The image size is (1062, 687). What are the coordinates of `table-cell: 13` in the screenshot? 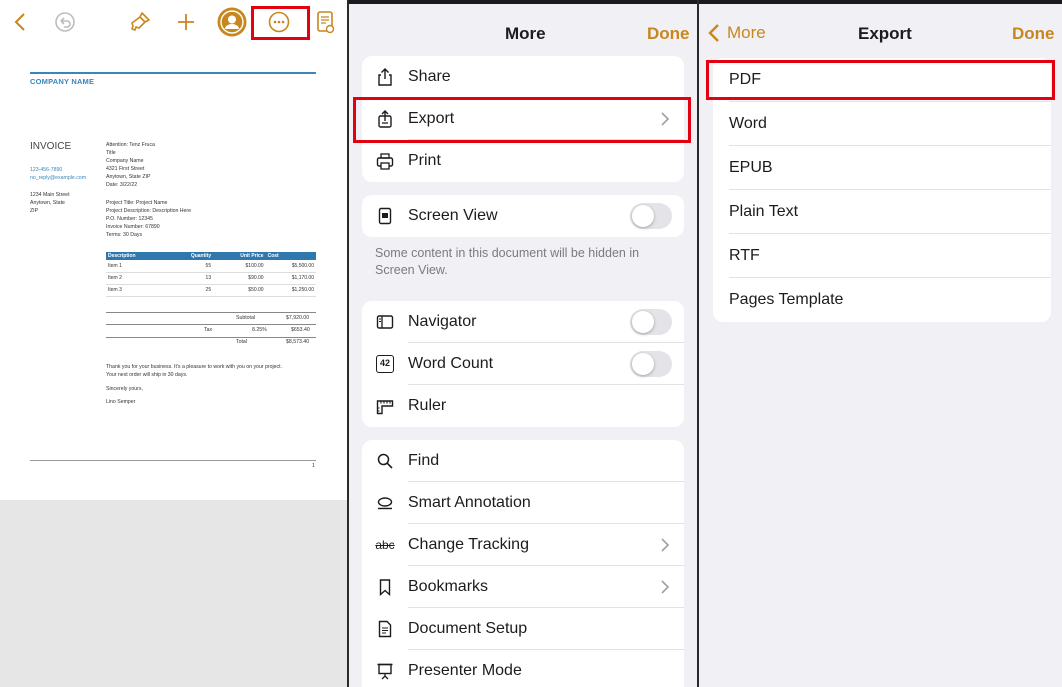 It's located at (190, 278).